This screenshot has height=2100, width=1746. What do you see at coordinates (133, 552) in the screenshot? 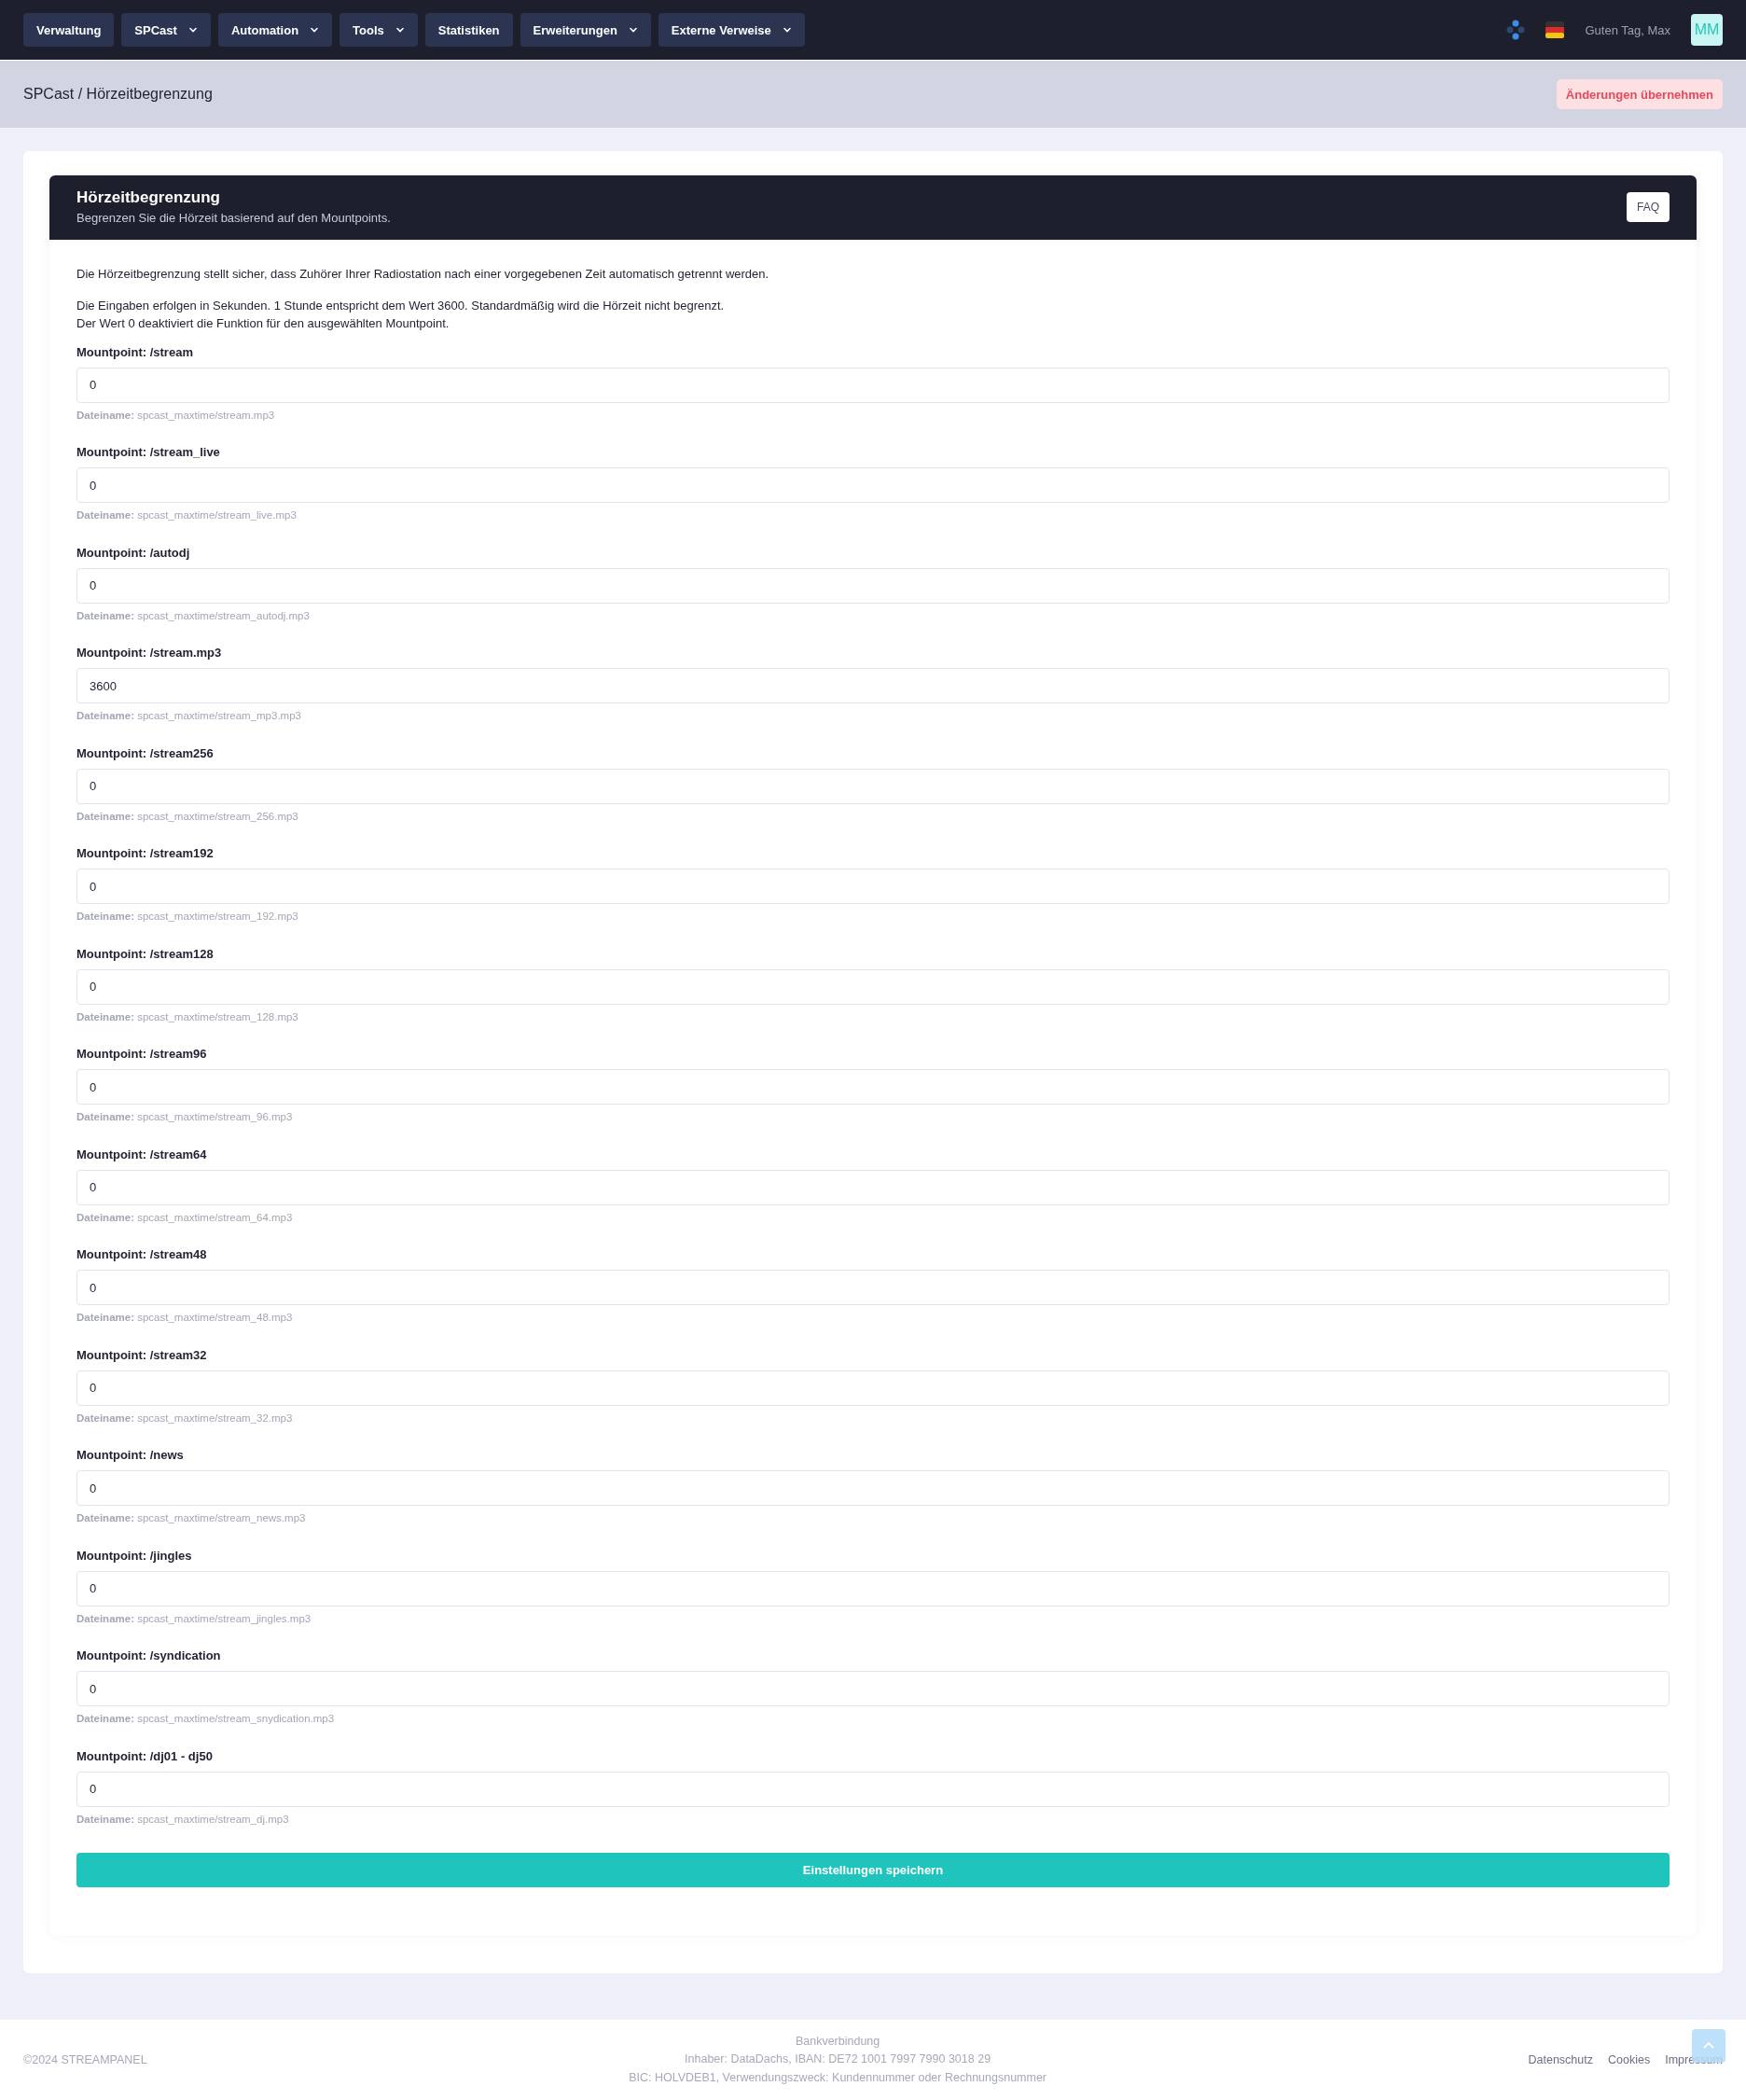
I see `field-label: Mountpoint: /autodj` at bounding box center [133, 552].